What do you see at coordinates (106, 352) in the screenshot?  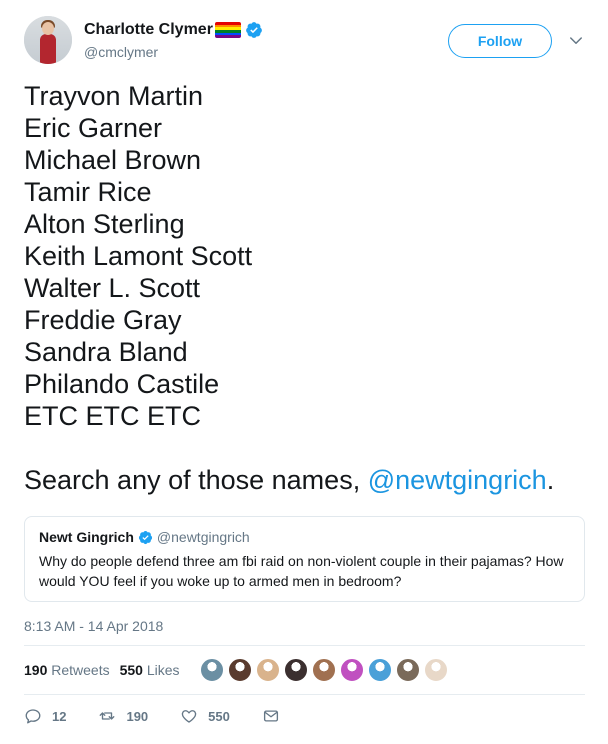 I see `tweet-line: Sandra Bland` at bounding box center [106, 352].